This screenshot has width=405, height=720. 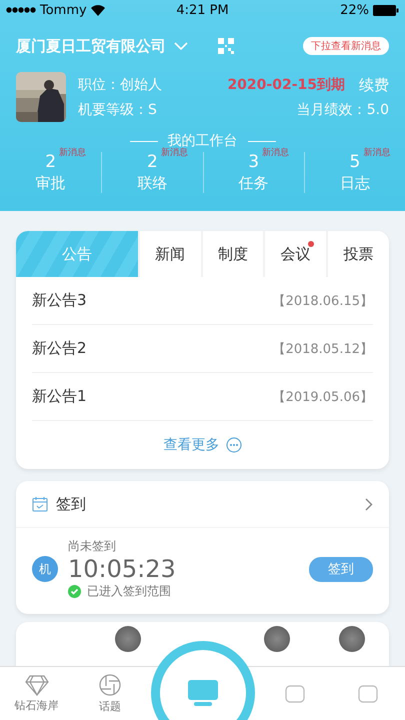 What do you see at coordinates (63, 10) in the screenshot?
I see `carrier-name: Tommy` at bounding box center [63, 10].